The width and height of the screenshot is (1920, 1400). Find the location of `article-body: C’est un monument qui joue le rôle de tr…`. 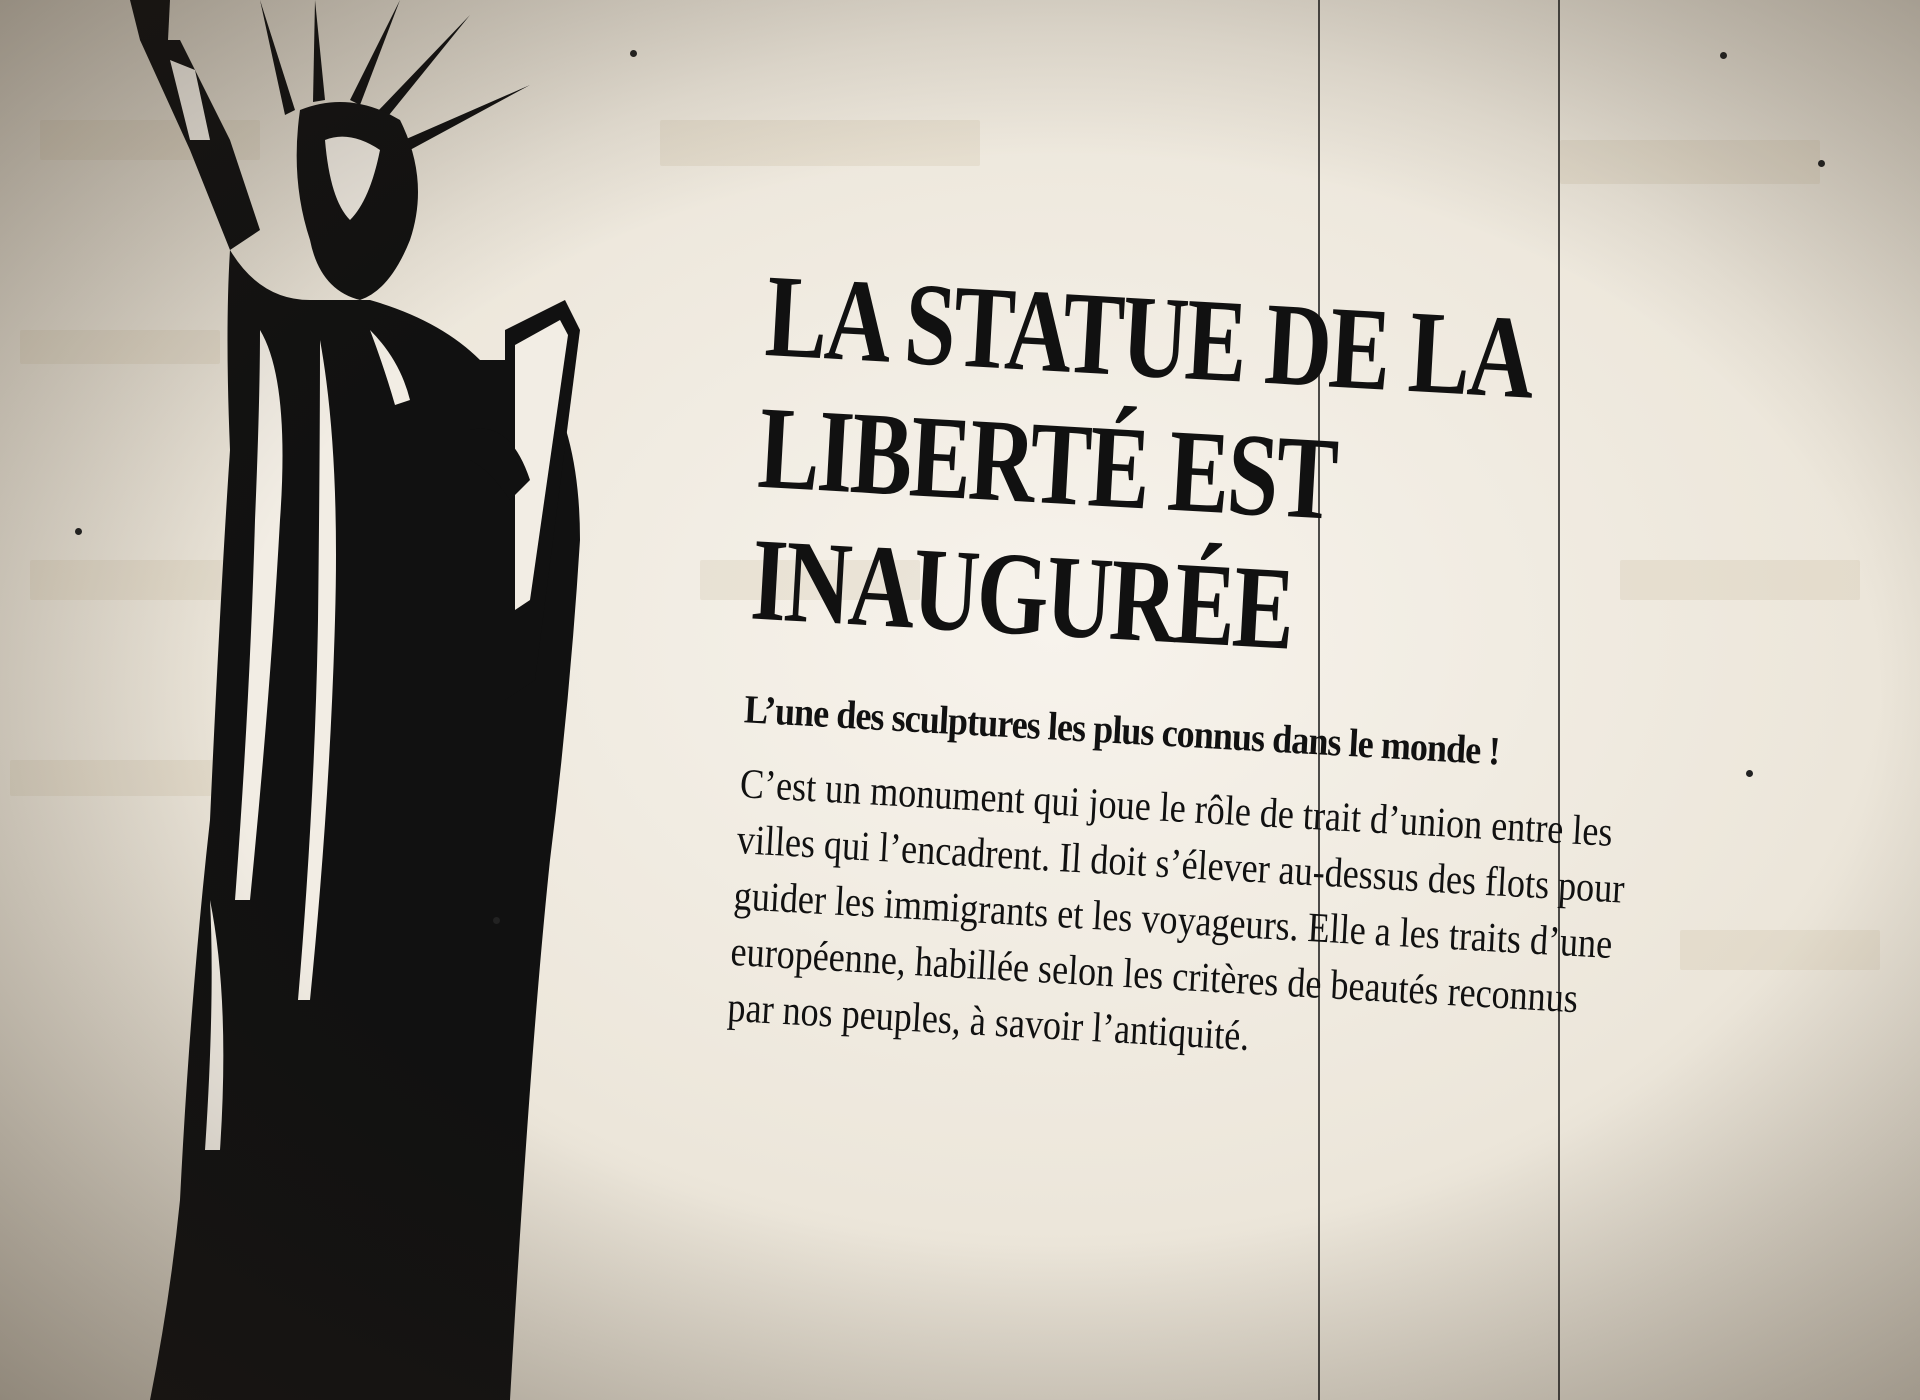

article-body: C’est un monument qui joue le rôle de tr… is located at coordinates (1206, 922).